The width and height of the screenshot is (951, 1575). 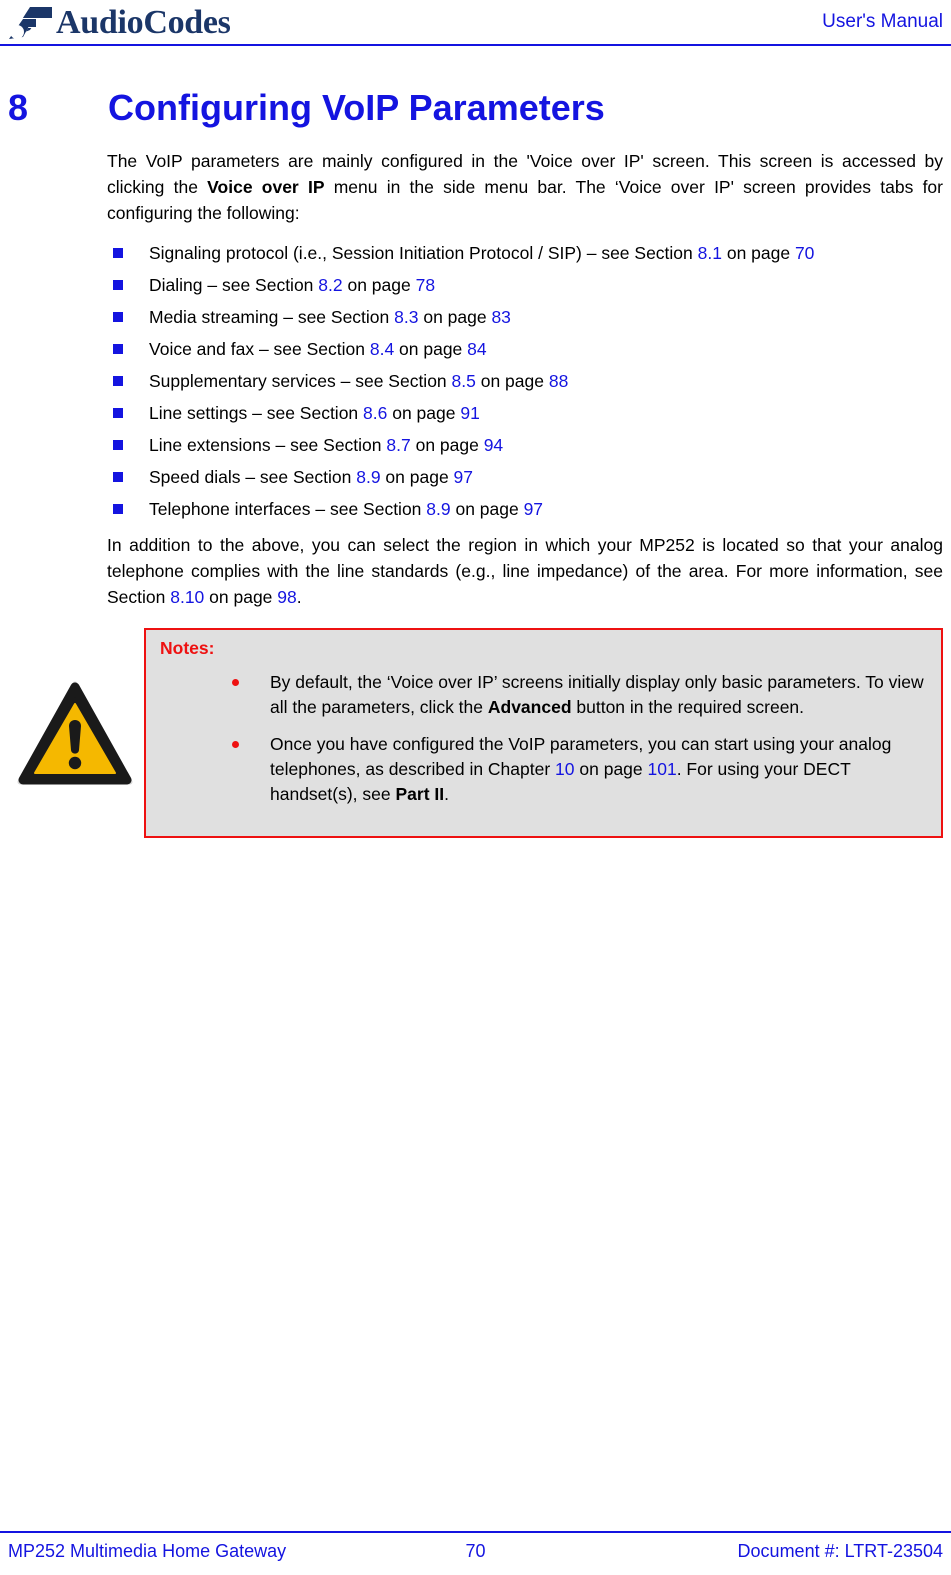 What do you see at coordinates (268, 445) in the screenshot?
I see `list-item-text: Line extensions – see Section` at bounding box center [268, 445].